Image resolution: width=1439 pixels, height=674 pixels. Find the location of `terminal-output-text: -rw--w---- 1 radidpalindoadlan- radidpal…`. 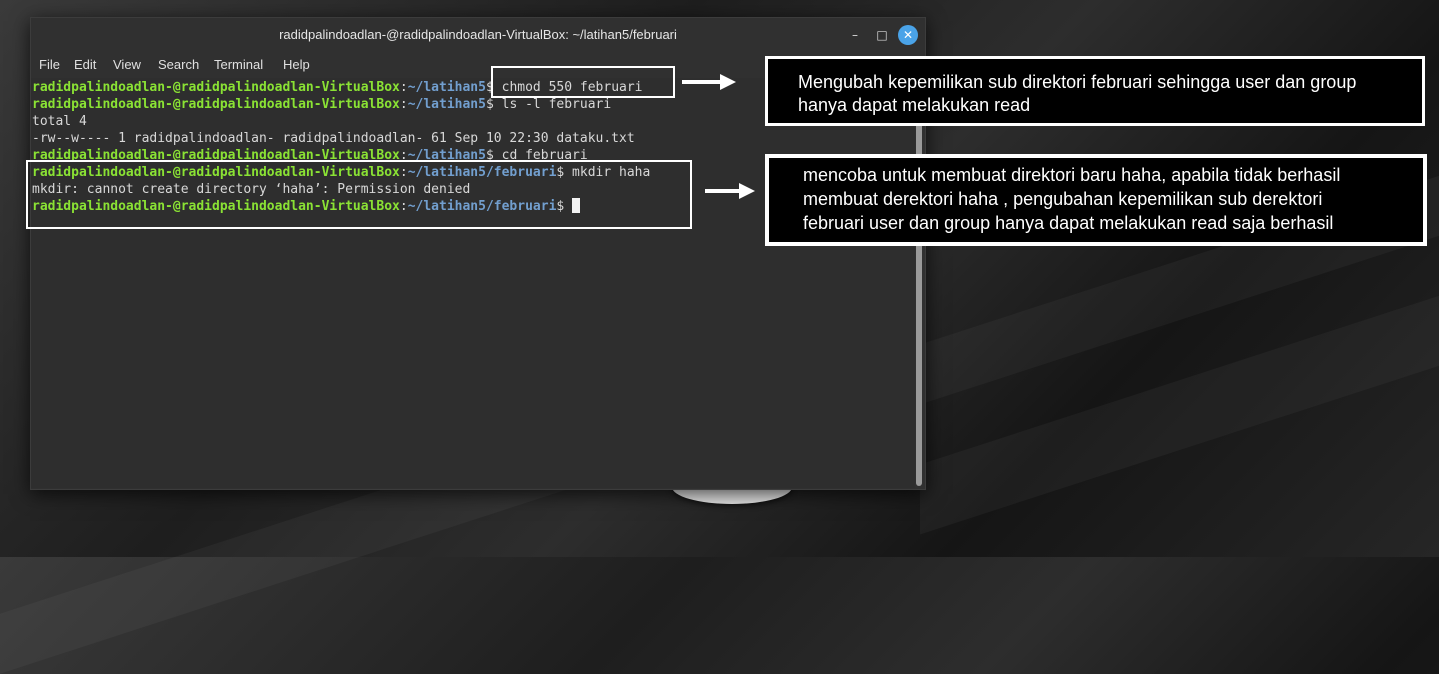

terminal-output-text: -rw--w---- 1 radidpalindoadlan- radidpal… is located at coordinates (333, 138).